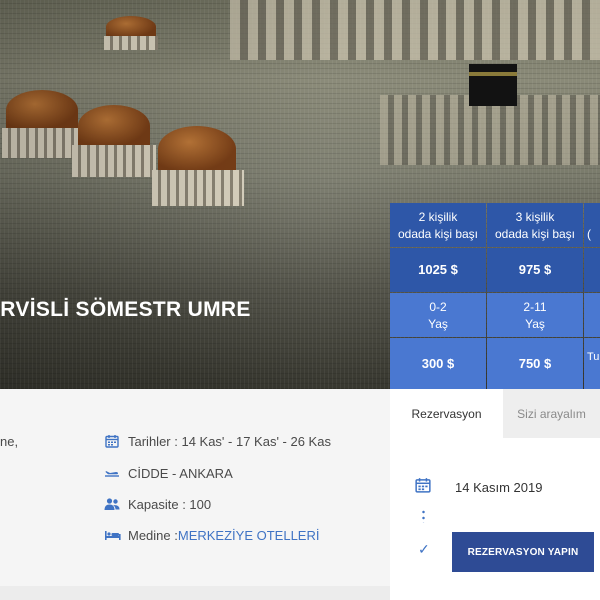 The image size is (600, 600). What do you see at coordinates (195, 593) in the screenshot?
I see `panel-bottom-strip` at bounding box center [195, 593].